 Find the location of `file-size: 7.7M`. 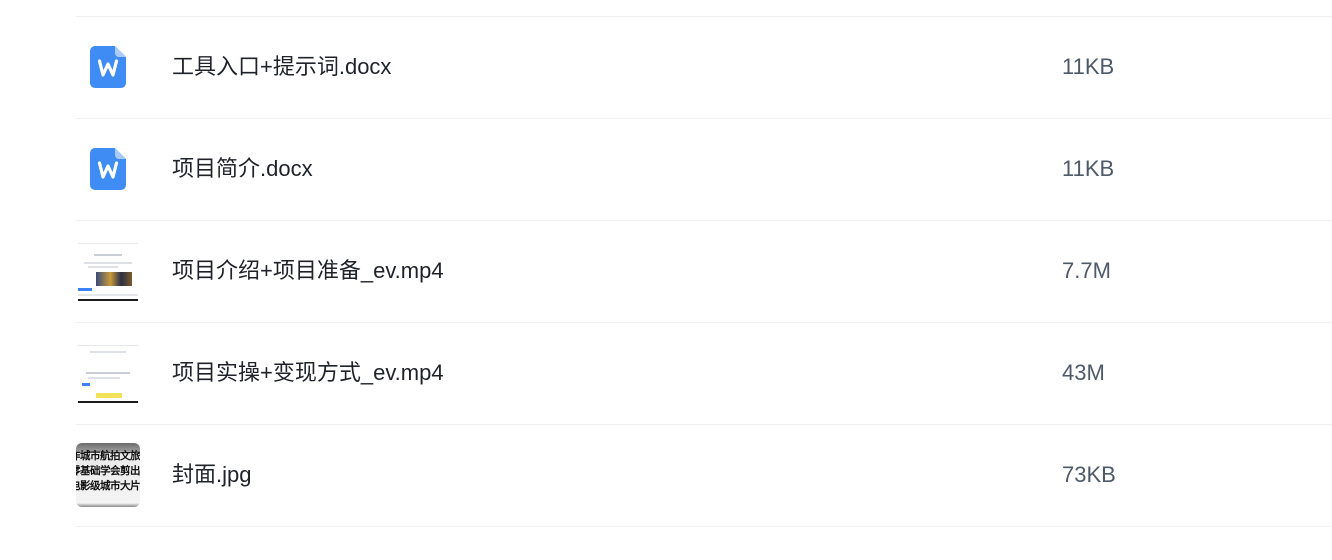

file-size: 7.7M is located at coordinates (1086, 270).